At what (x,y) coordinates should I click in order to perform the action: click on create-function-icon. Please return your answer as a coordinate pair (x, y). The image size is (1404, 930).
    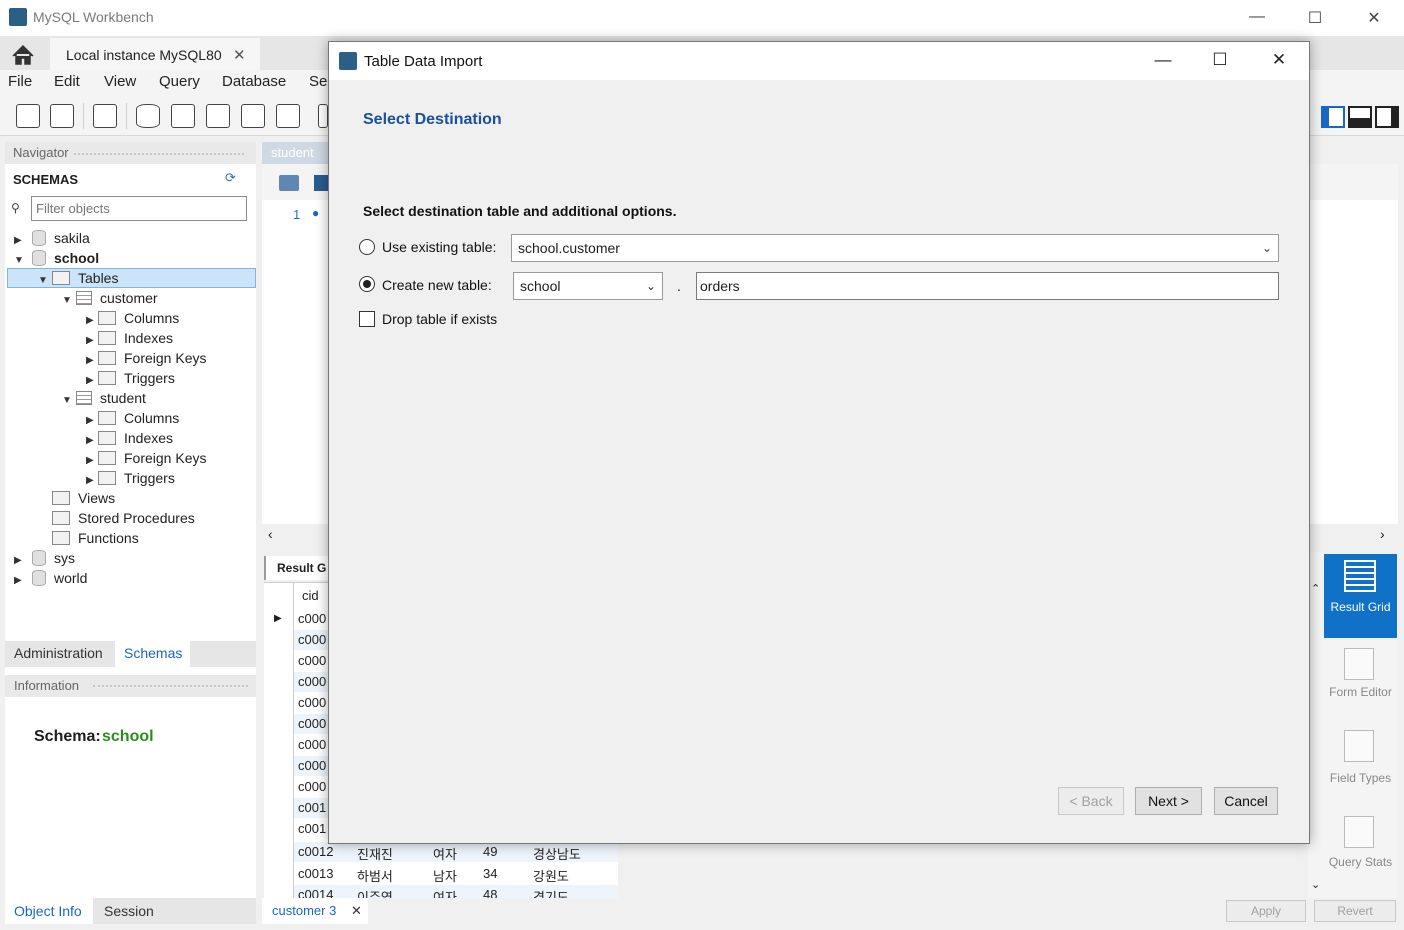
    Looking at the image, I should click on (288, 116).